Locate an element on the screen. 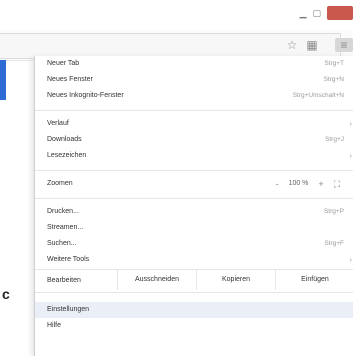 The width and height of the screenshot is (353, 356). menu-item-print: Drucken... Strg+P is located at coordinates (200, 212).